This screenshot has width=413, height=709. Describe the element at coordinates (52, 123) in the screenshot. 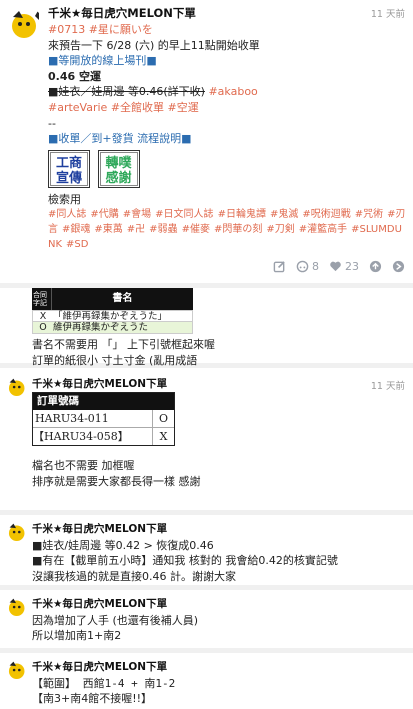

I see `post-text: --` at that location.